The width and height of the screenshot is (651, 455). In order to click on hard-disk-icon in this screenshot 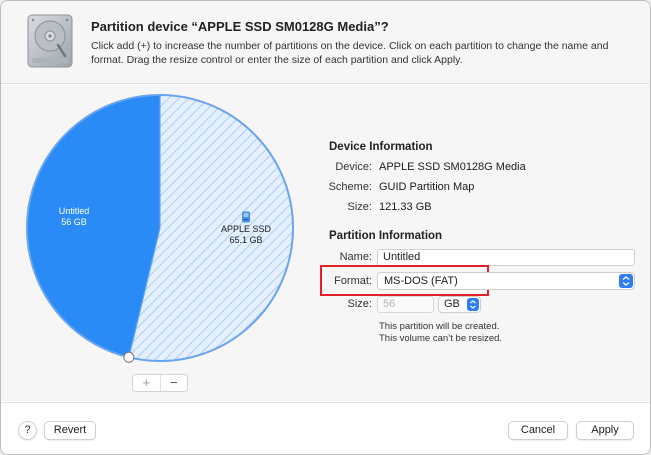, I will do `click(50, 41)`.